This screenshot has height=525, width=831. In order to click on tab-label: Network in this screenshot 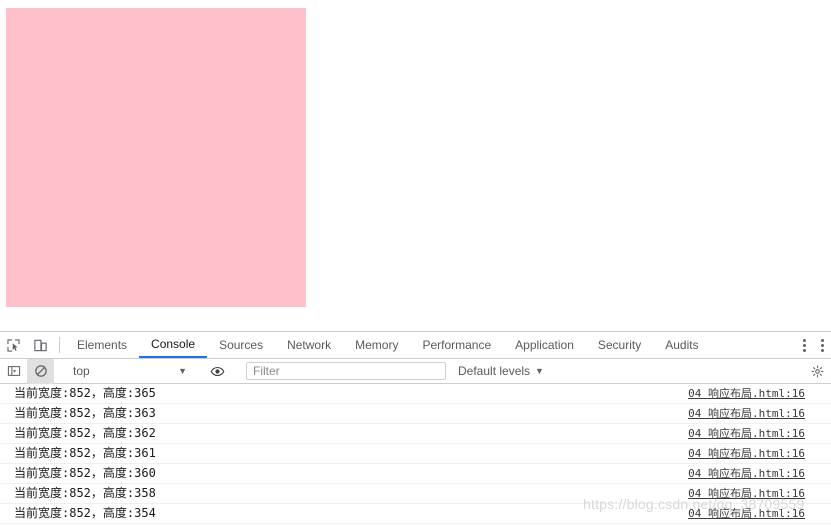, I will do `click(309, 345)`.